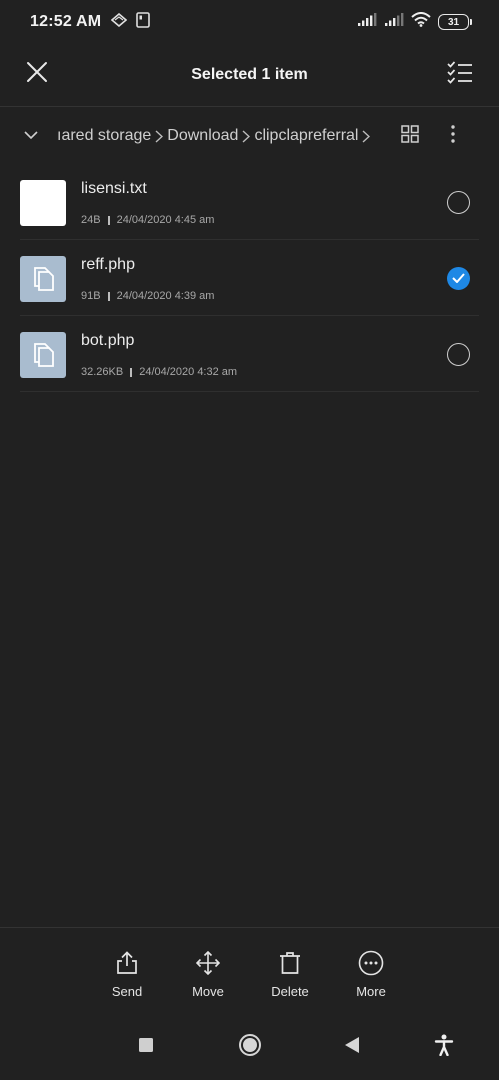 The height and width of the screenshot is (1080, 499). Describe the element at coordinates (66, 21) in the screenshot. I see `status-time: 12:52 AM` at that location.